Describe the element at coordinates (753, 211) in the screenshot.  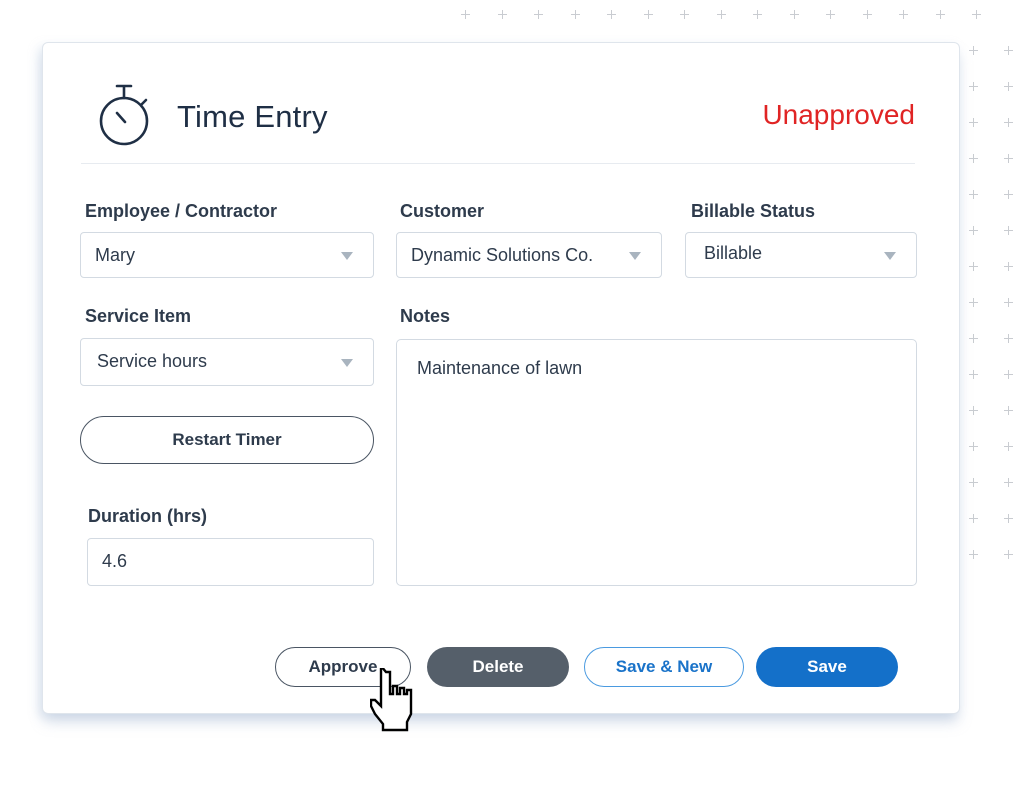
I see `billable-status-label: Billable Status` at that location.